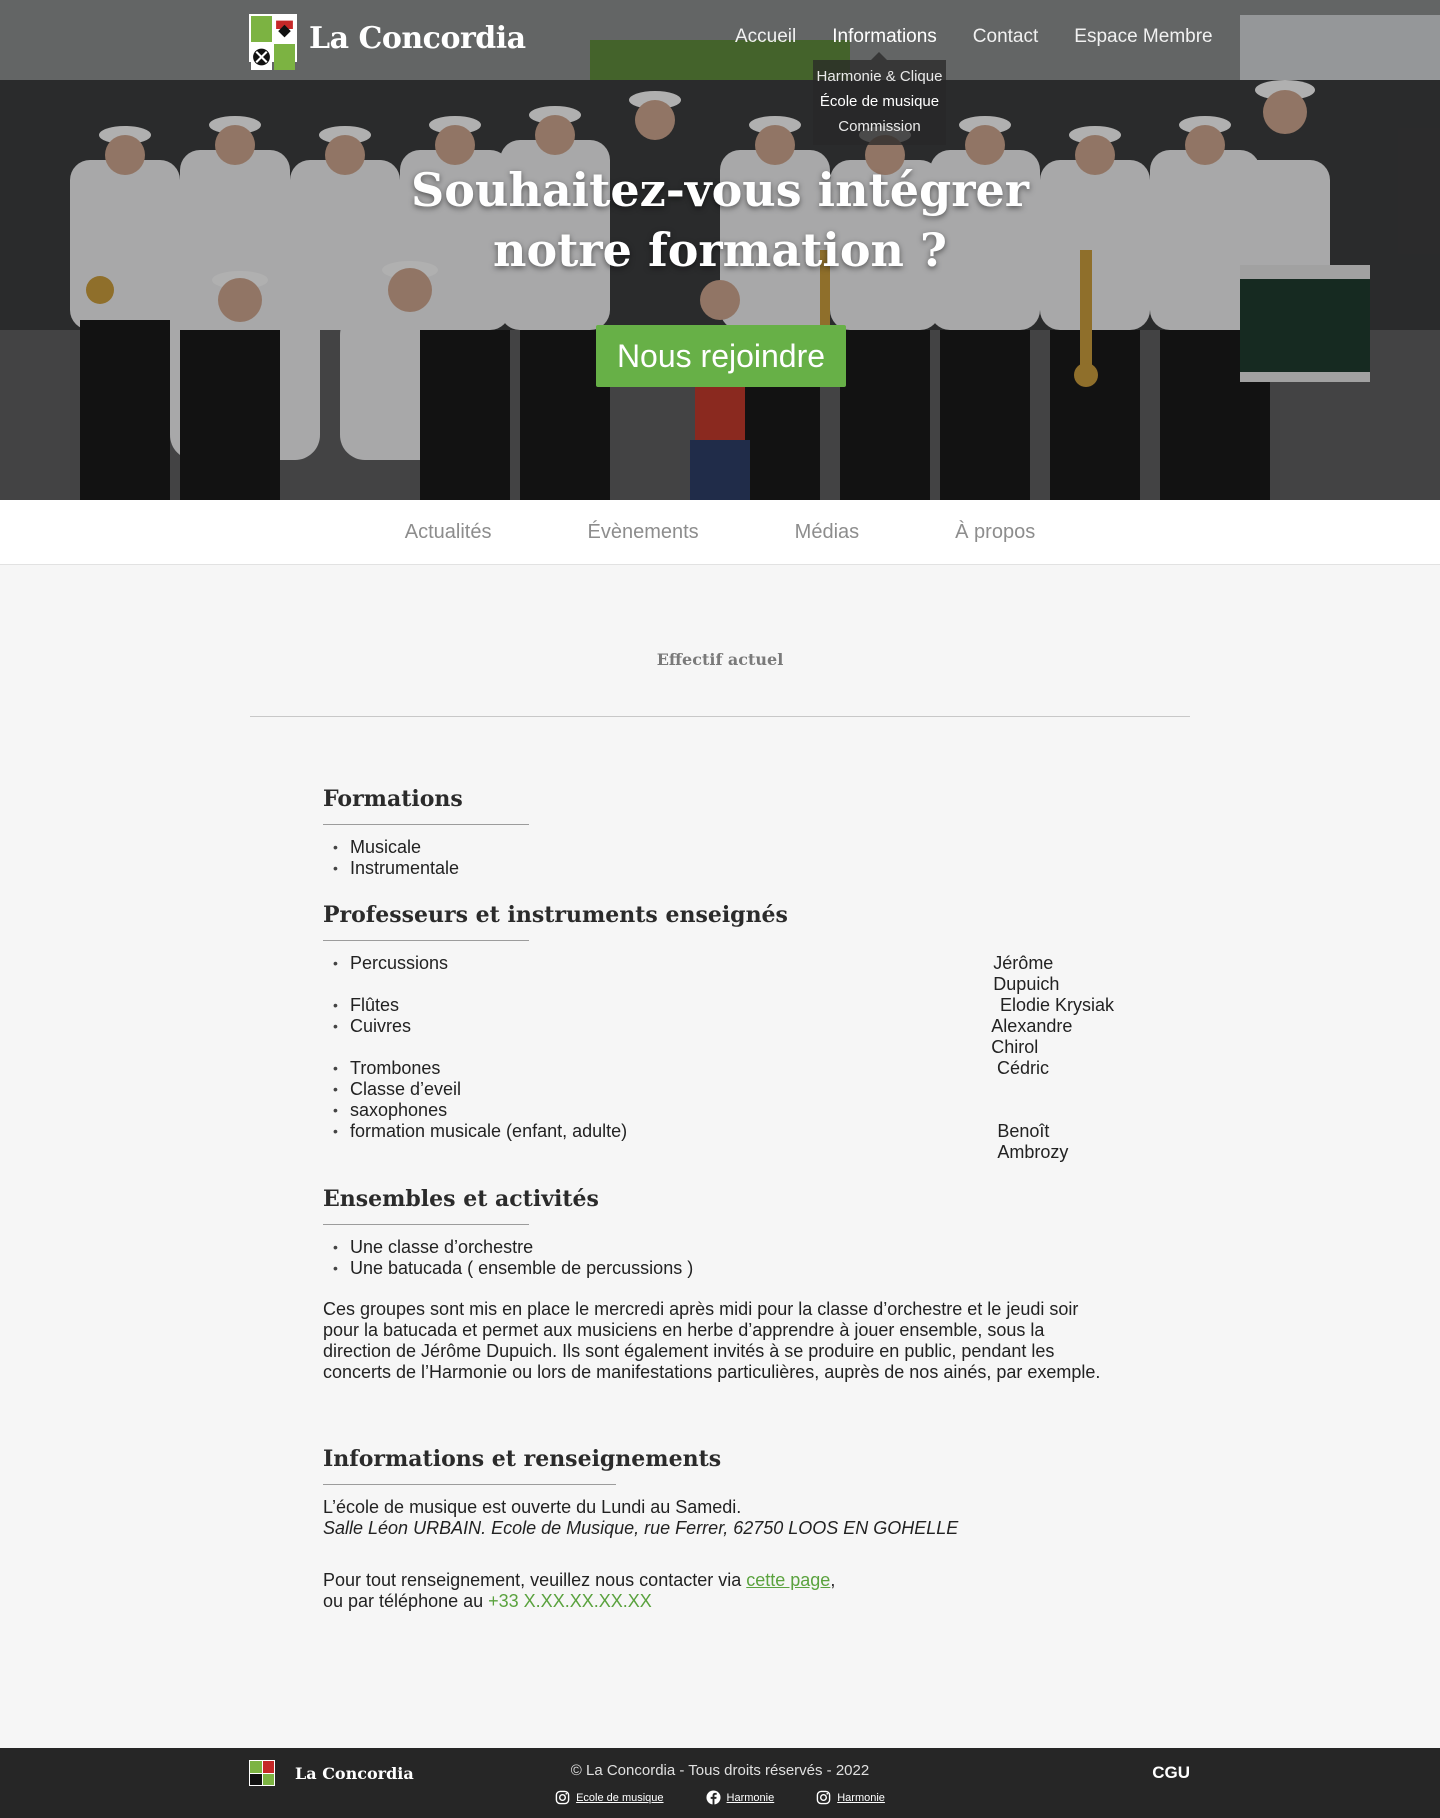  I want to click on footer-link-harmonie-instagram: Harmonie, so click(850, 1797).